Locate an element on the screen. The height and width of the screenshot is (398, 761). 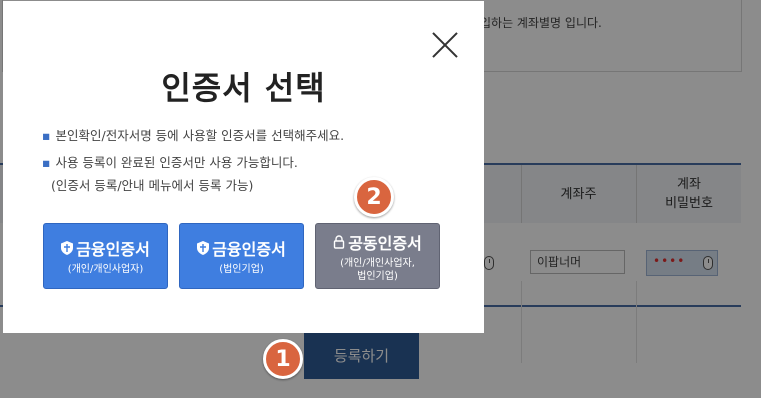
close-icon is located at coordinates (445, 45).